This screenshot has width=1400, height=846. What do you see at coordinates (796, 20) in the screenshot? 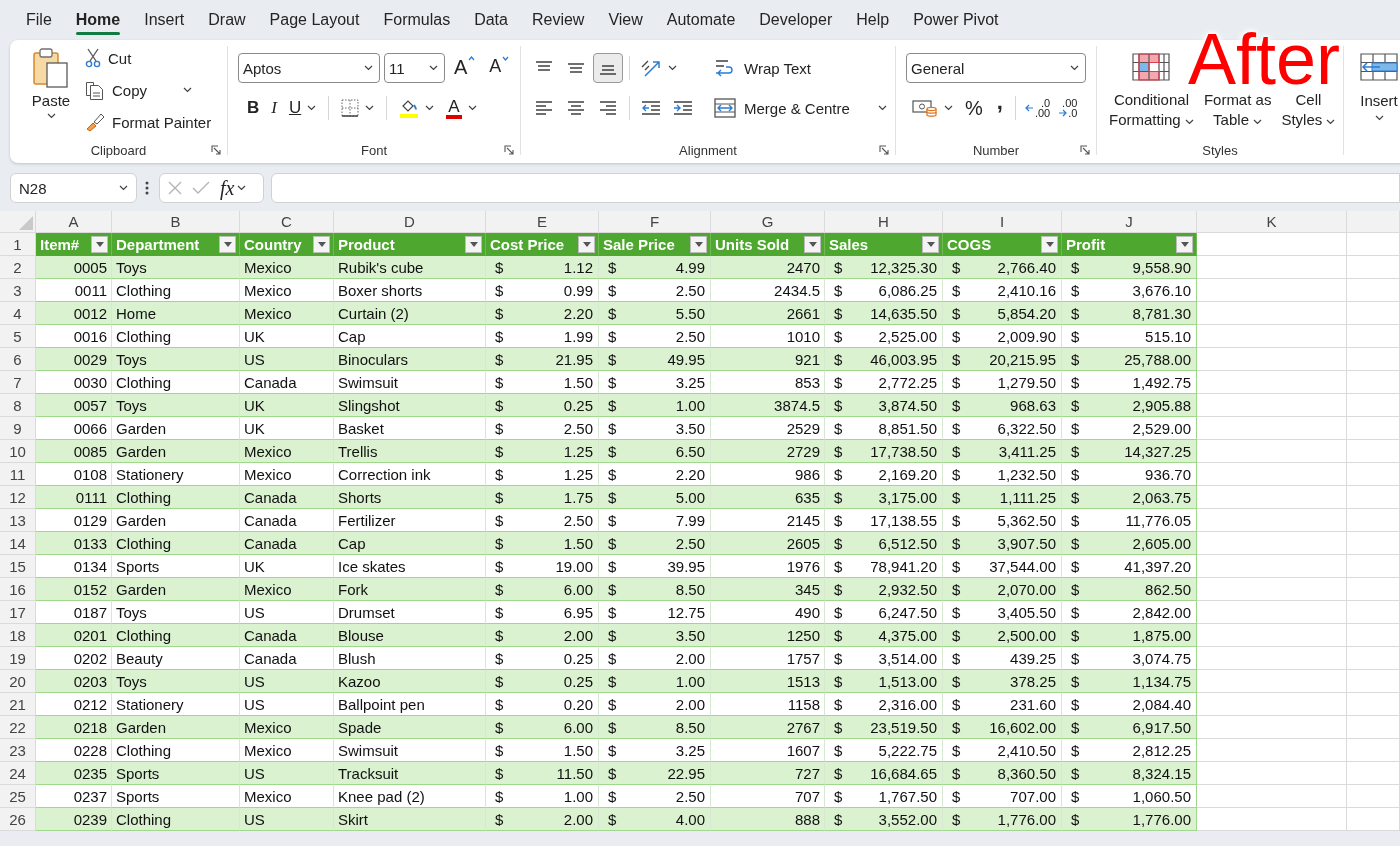
I see `ribbon-tab: Developer` at bounding box center [796, 20].